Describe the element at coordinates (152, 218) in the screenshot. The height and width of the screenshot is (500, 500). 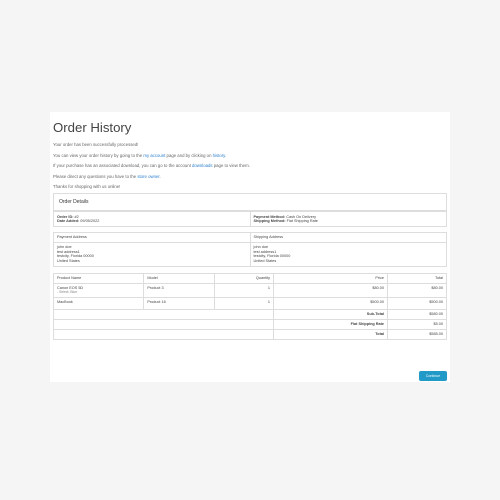
I see `order-details-left: Order ID: #2 Date Added: 09/05/2022` at that location.